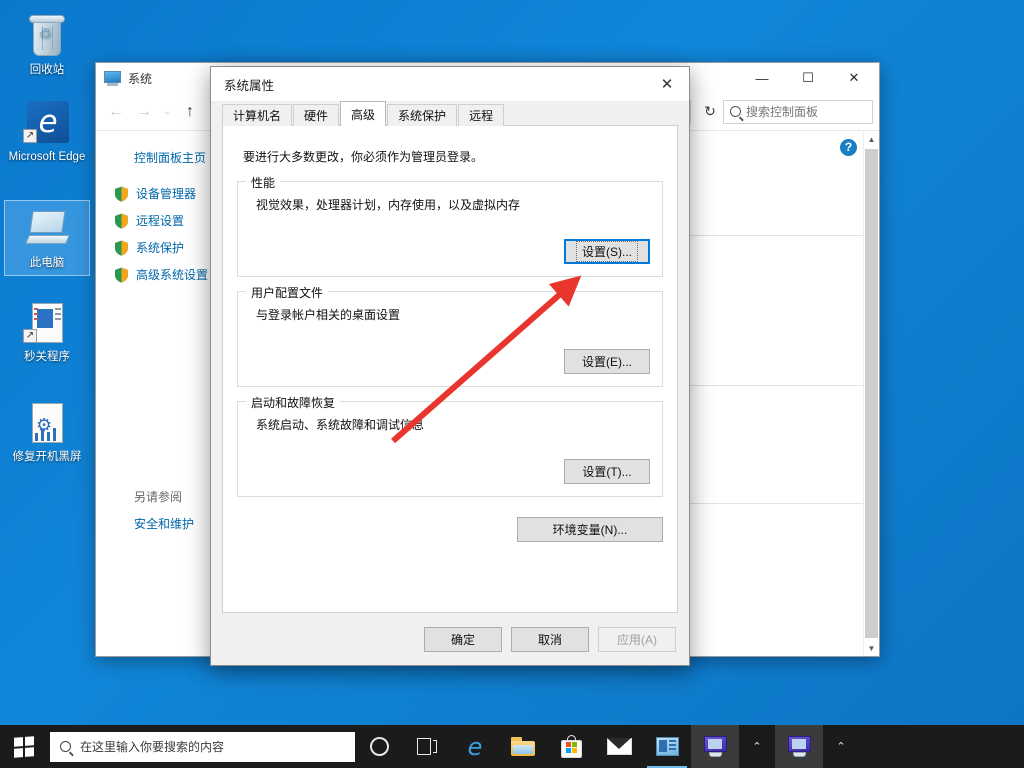 The width and height of the screenshot is (1024, 768). Describe the element at coordinates (422, 115) in the screenshot. I see `tab-system-protection: 系统保护` at that location.